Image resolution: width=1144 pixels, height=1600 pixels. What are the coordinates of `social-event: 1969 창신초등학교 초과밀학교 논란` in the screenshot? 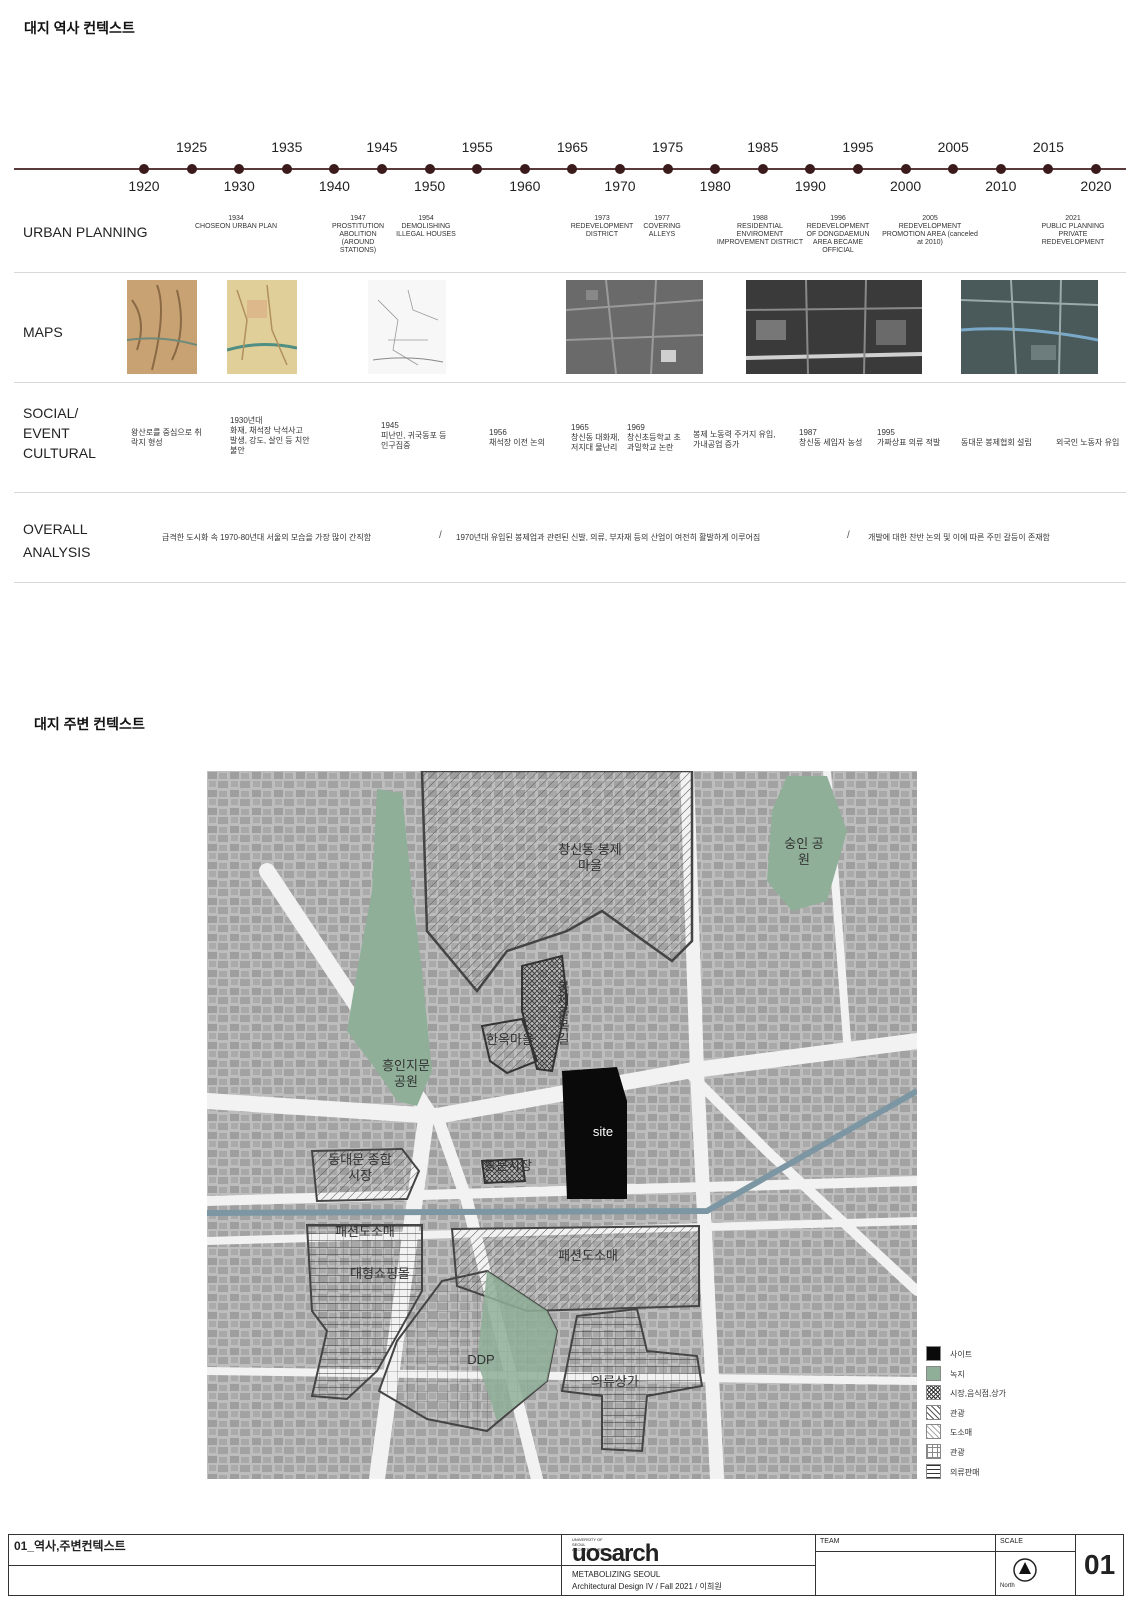 It's located at (654, 437).